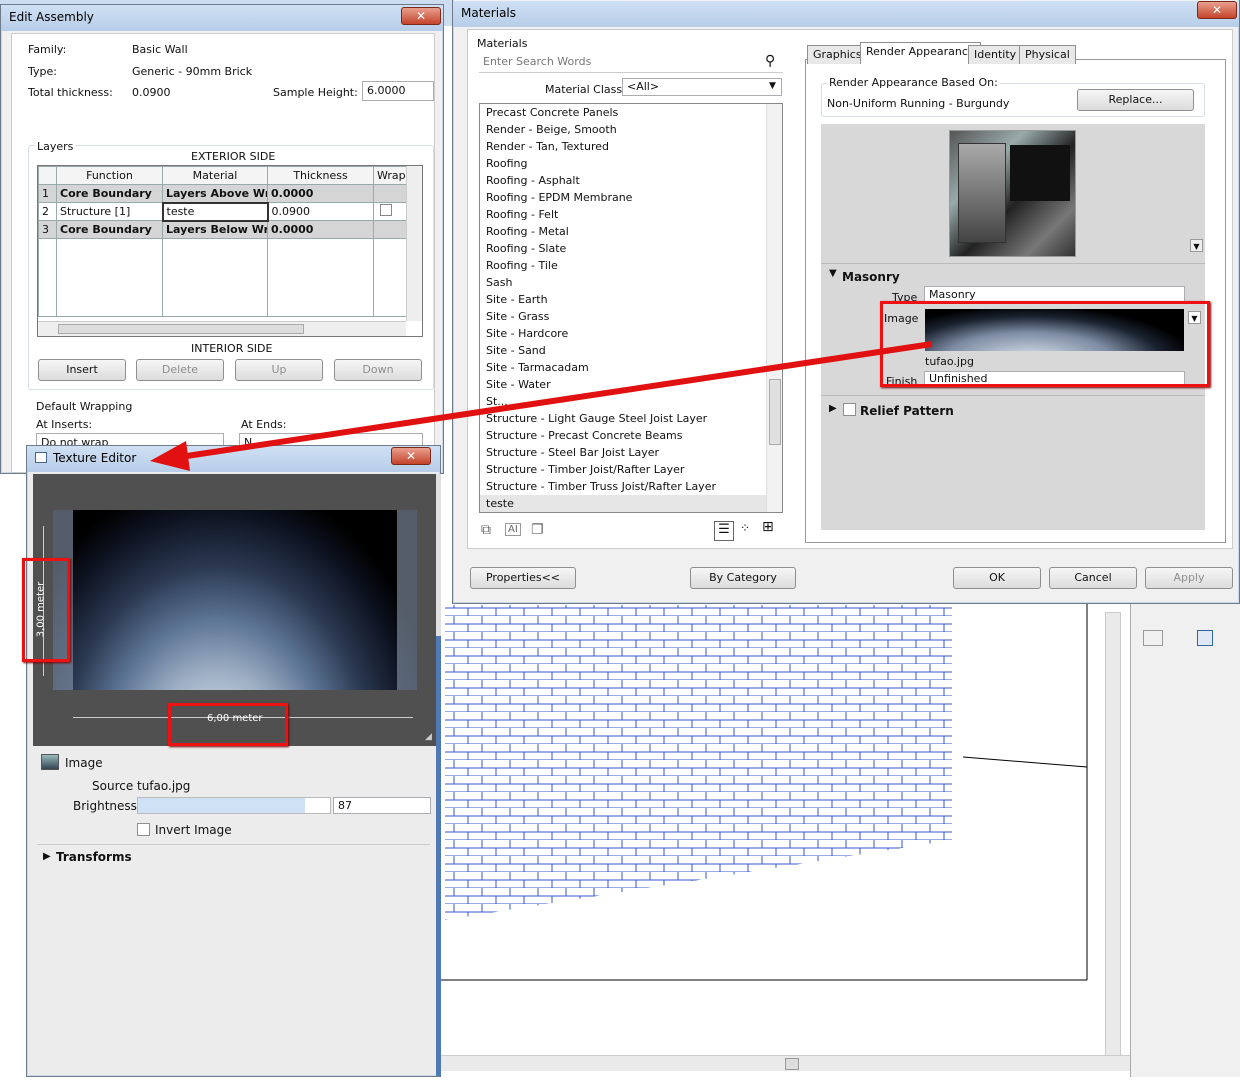  What do you see at coordinates (631, 469) in the screenshot?
I see `list-item: Structure - Timber Joist/Rafter Layer` at bounding box center [631, 469].